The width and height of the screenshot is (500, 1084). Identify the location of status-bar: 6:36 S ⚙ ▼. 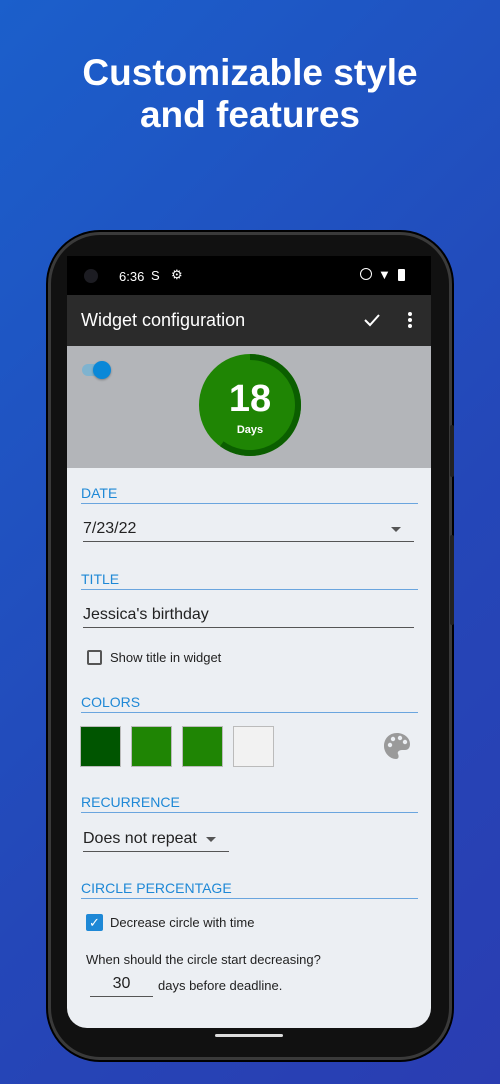
(249, 275).